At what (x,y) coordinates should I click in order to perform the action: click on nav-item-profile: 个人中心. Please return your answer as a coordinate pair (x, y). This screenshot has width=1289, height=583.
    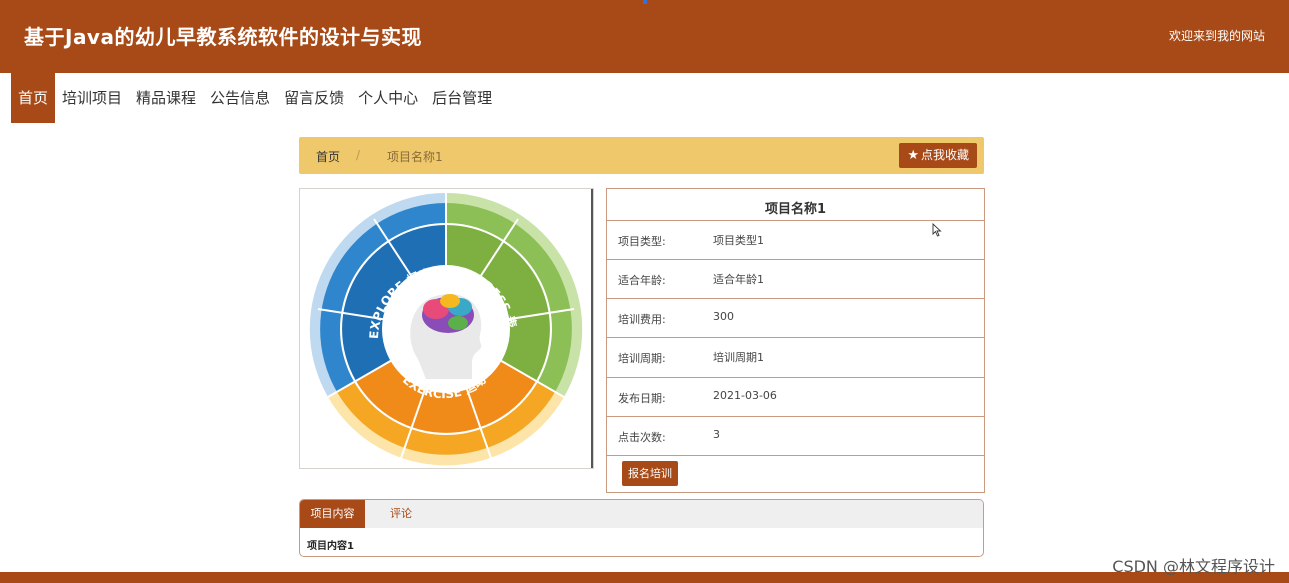
    Looking at the image, I should click on (388, 98).